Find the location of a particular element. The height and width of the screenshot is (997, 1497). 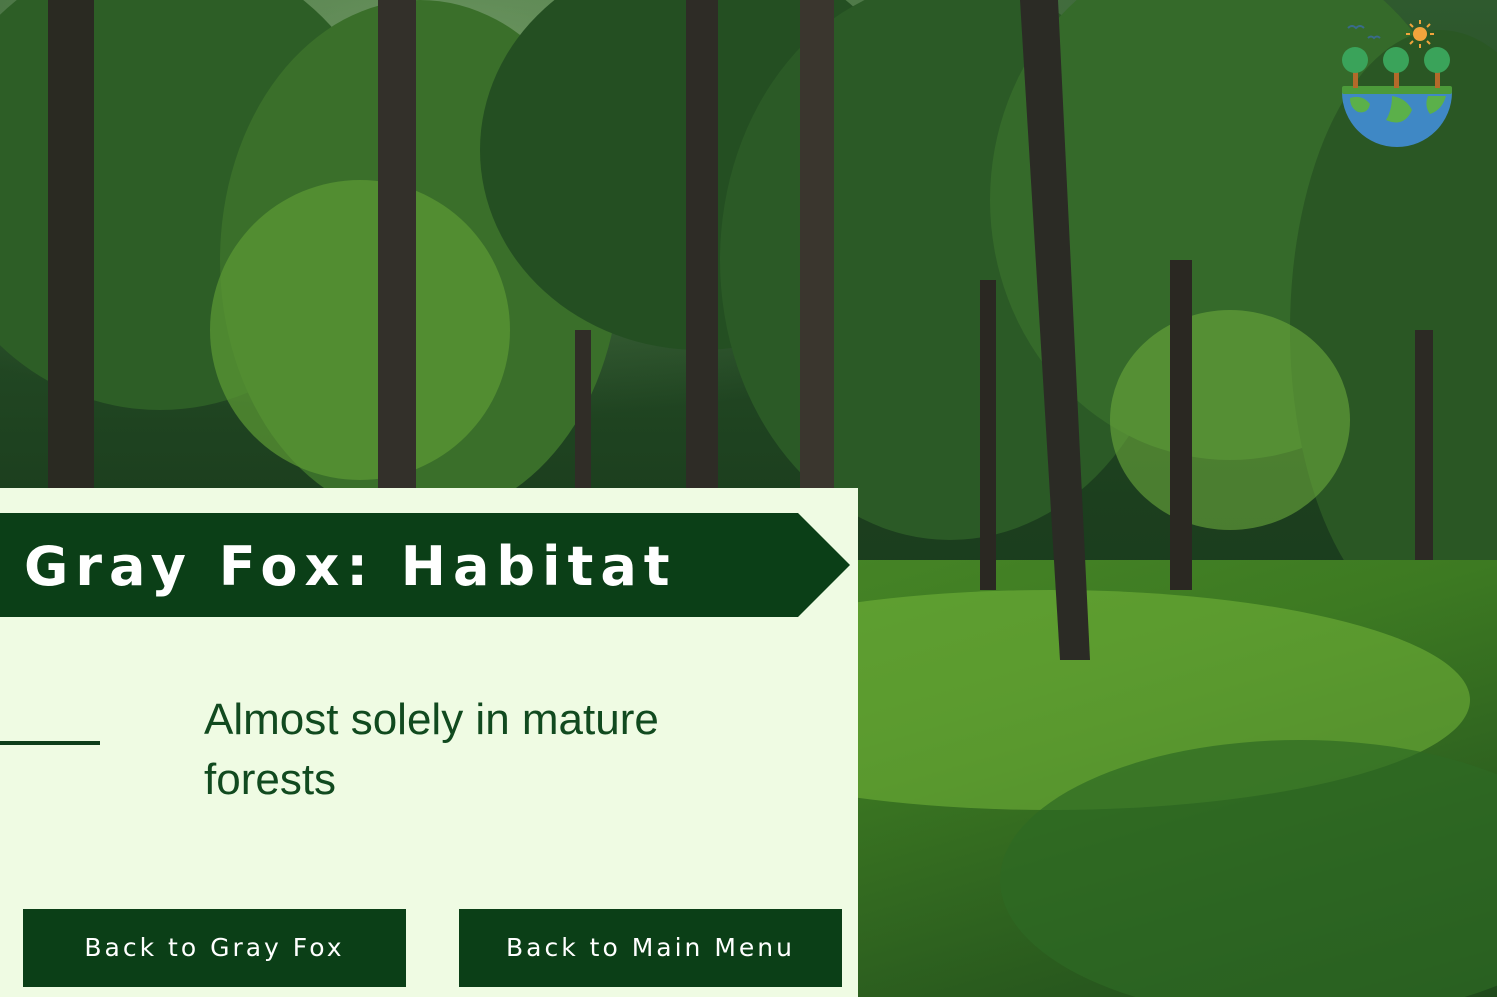

page-title: Gray Fox: Habitat is located at coordinates (350, 566).